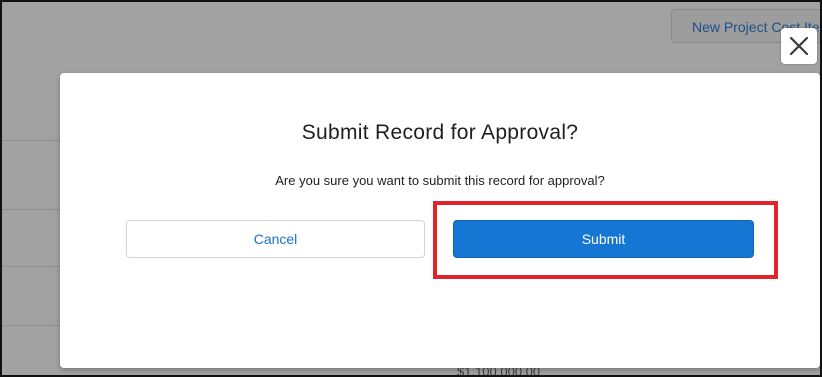 Image resolution: width=822 pixels, height=377 pixels. What do you see at coordinates (275, 239) in the screenshot?
I see `cancel-button: Cancel` at bounding box center [275, 239].